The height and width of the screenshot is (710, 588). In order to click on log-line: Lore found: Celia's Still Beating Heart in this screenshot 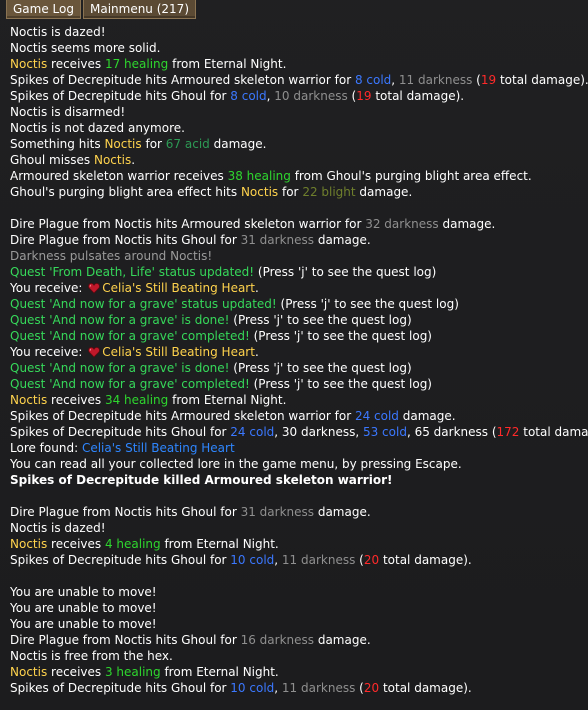, I will do `click(299, 448)`.